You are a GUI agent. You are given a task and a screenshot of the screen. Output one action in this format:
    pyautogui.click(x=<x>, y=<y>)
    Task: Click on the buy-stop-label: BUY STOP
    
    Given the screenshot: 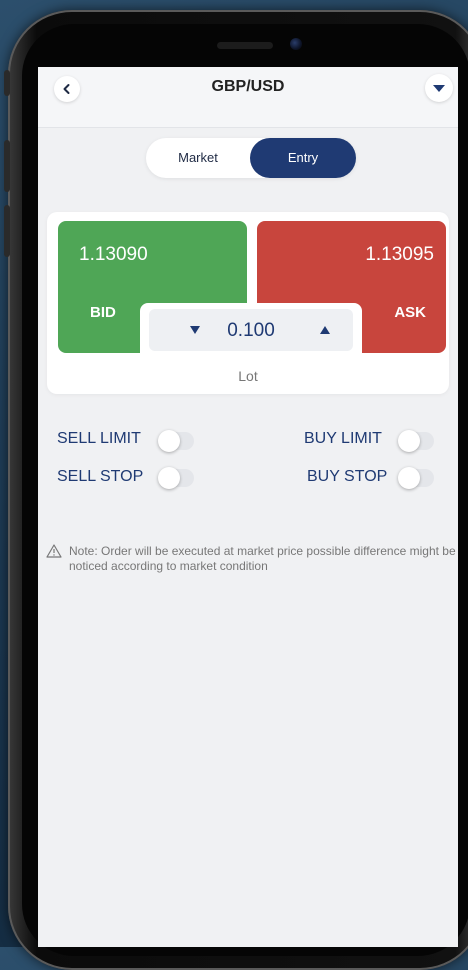 What is the action you would take?
    pyautogui.click(x=347, y=476)
    